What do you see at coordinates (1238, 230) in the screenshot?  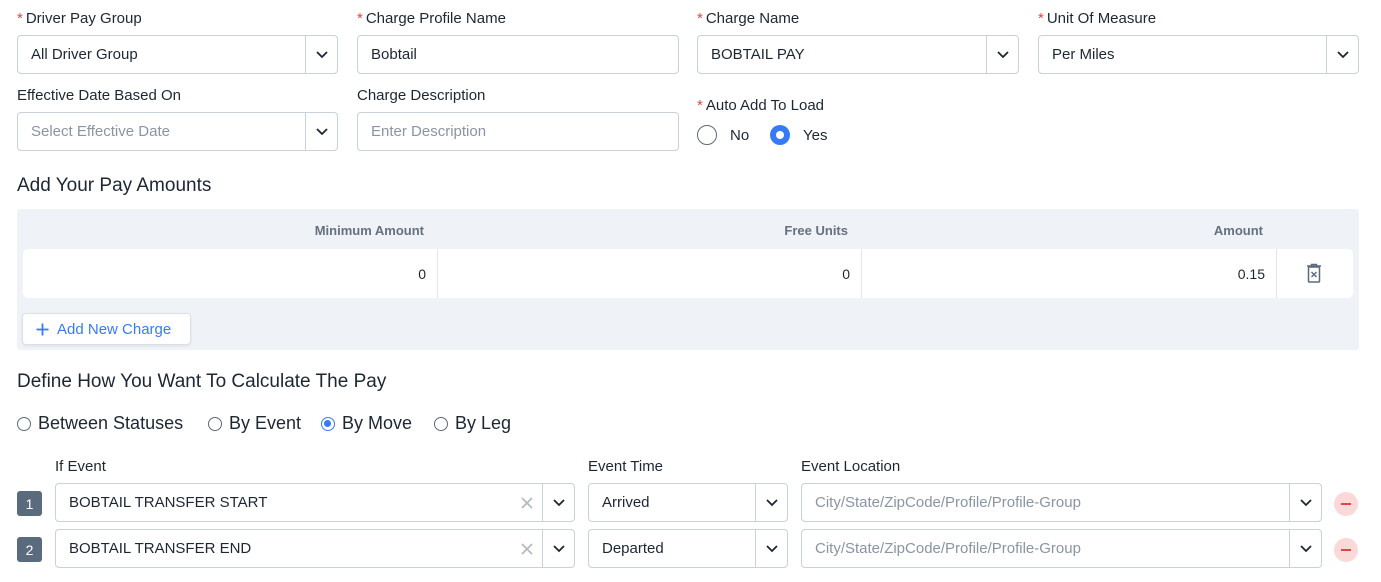 I see `amount-header: Amount` at bounding box center [1238, 230].